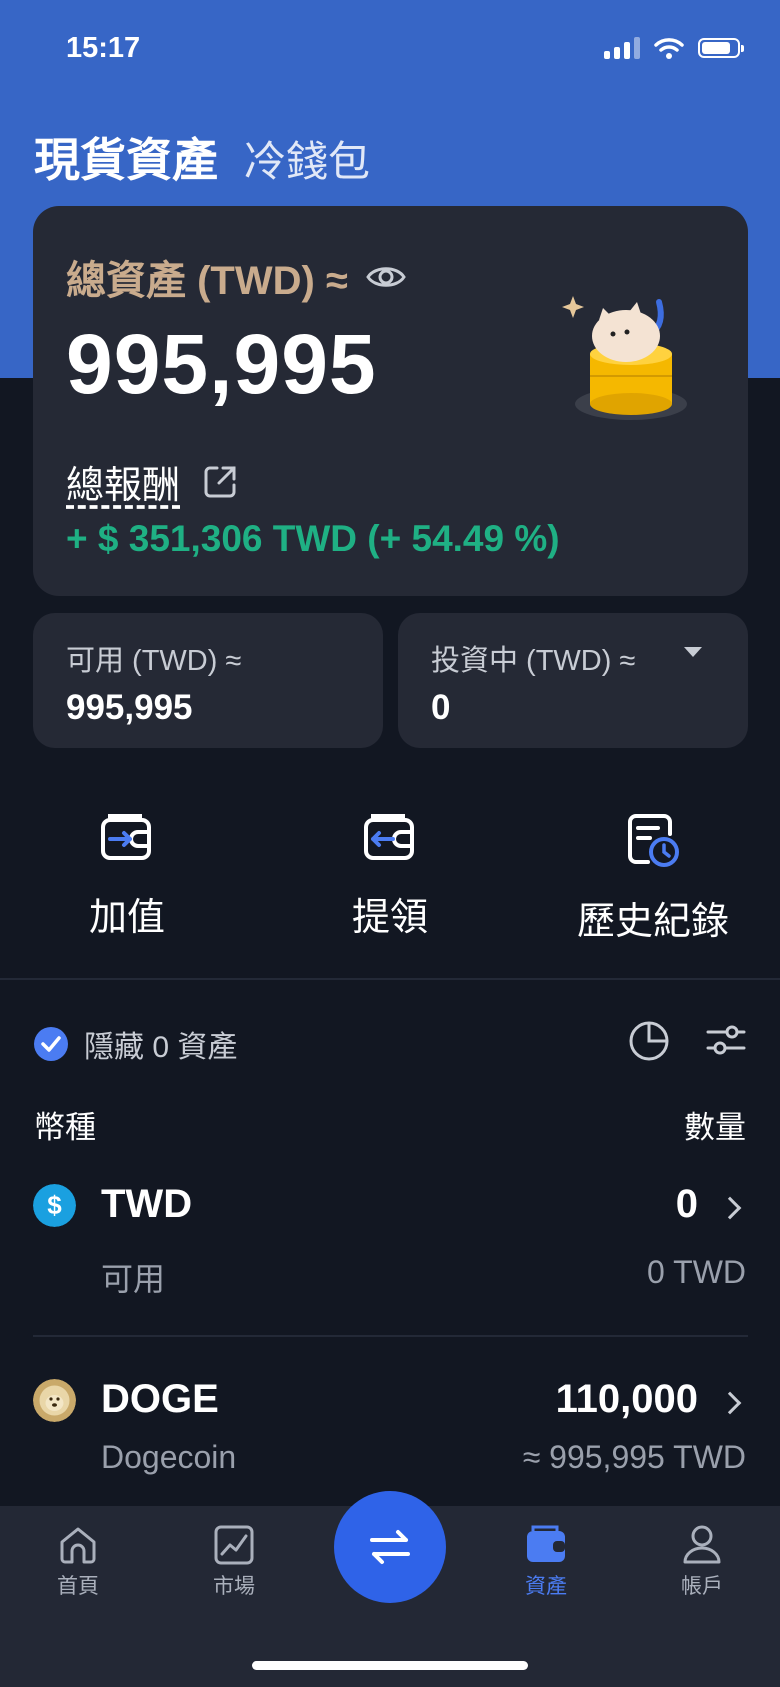 The width and height of the screenshot is (780, 1687). I want to click on total-reward-label: 總報酬, so click(123, 481).